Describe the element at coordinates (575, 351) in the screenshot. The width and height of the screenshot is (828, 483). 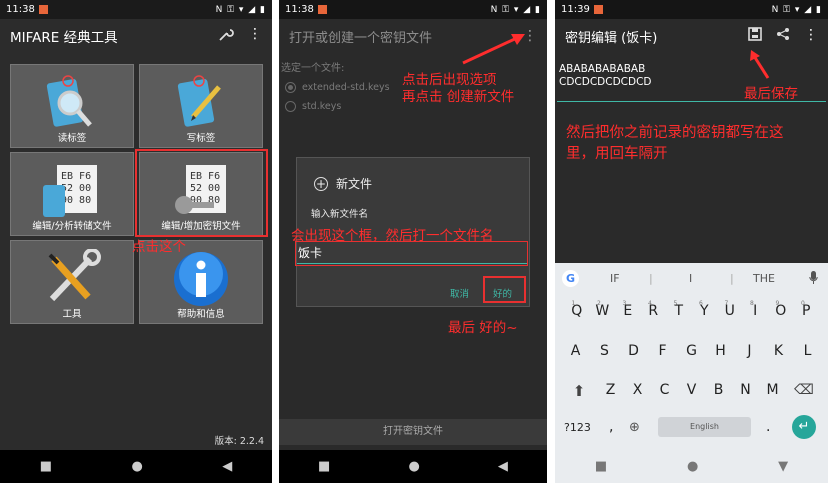
I see `key-a: A` at that location.